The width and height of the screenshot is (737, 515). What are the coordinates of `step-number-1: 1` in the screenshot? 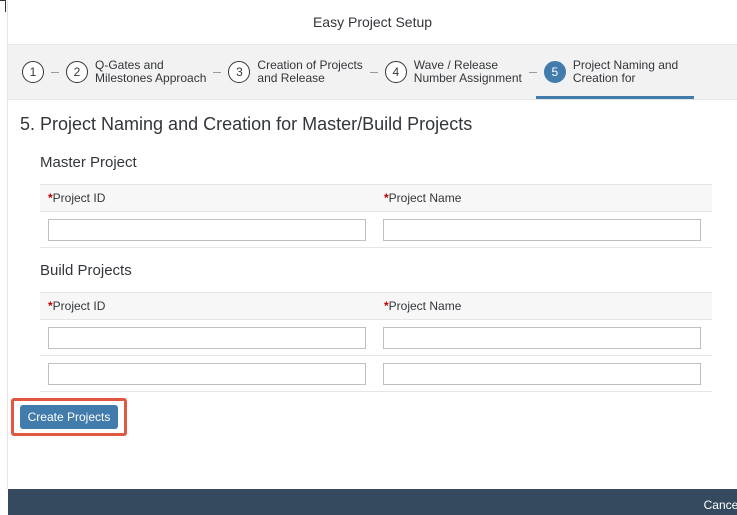 It's located at (33, 72).